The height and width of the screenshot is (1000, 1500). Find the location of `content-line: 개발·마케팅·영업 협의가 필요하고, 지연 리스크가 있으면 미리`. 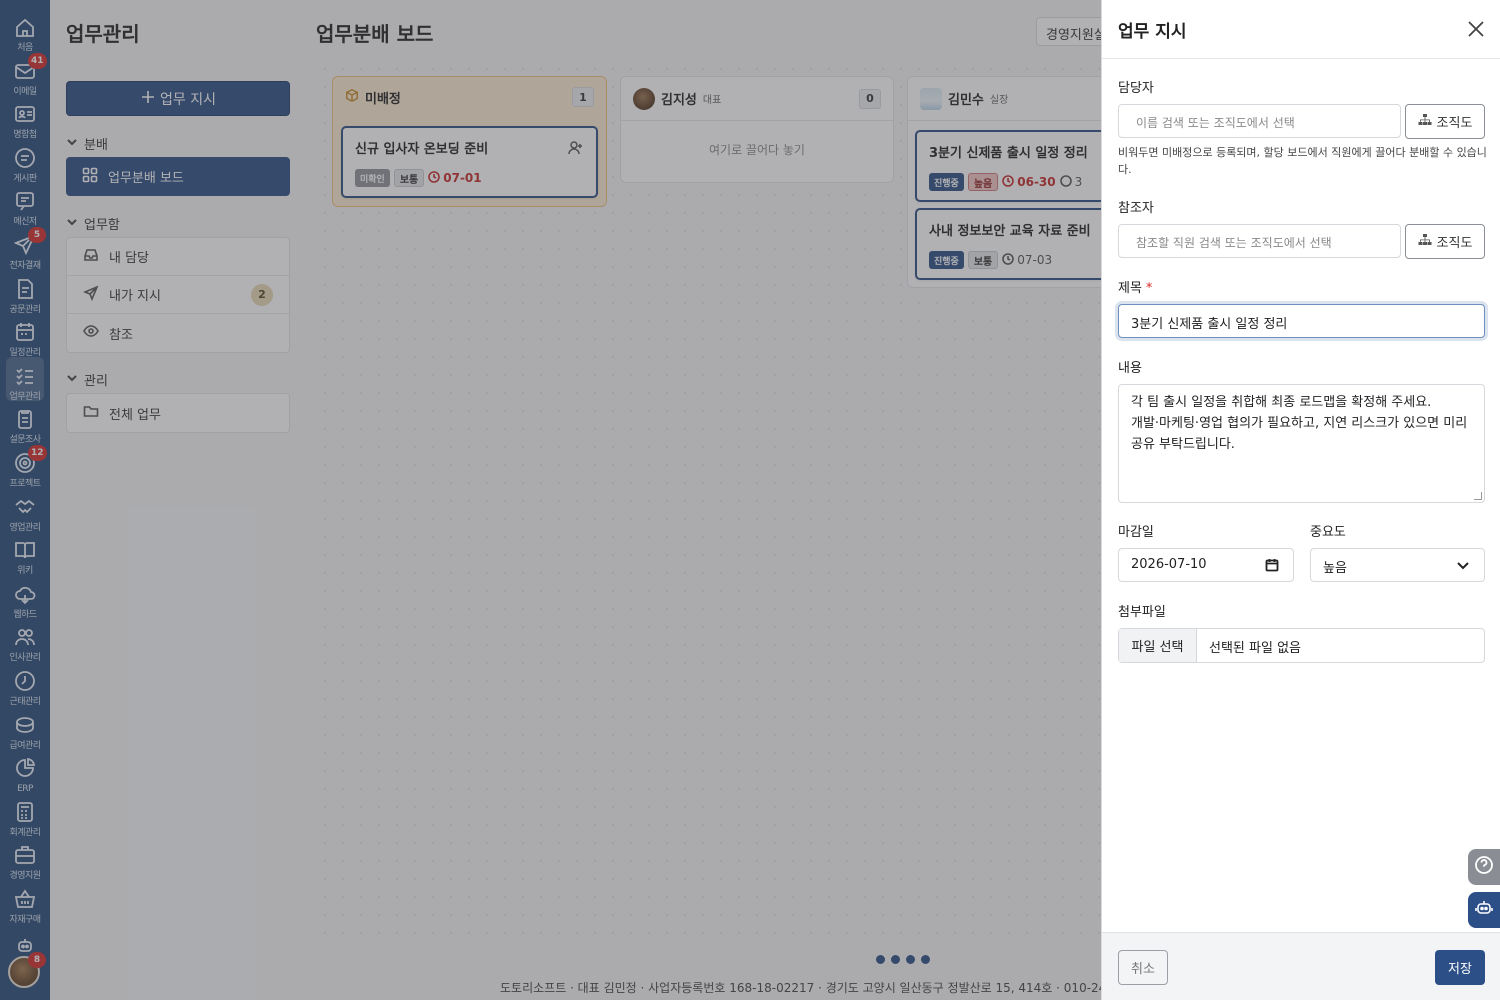

content-line: 개발·마케팅·영업 협의가 필요하고, 지연 리스크가 있으면 미리 is located at coordinates (1299, 423).